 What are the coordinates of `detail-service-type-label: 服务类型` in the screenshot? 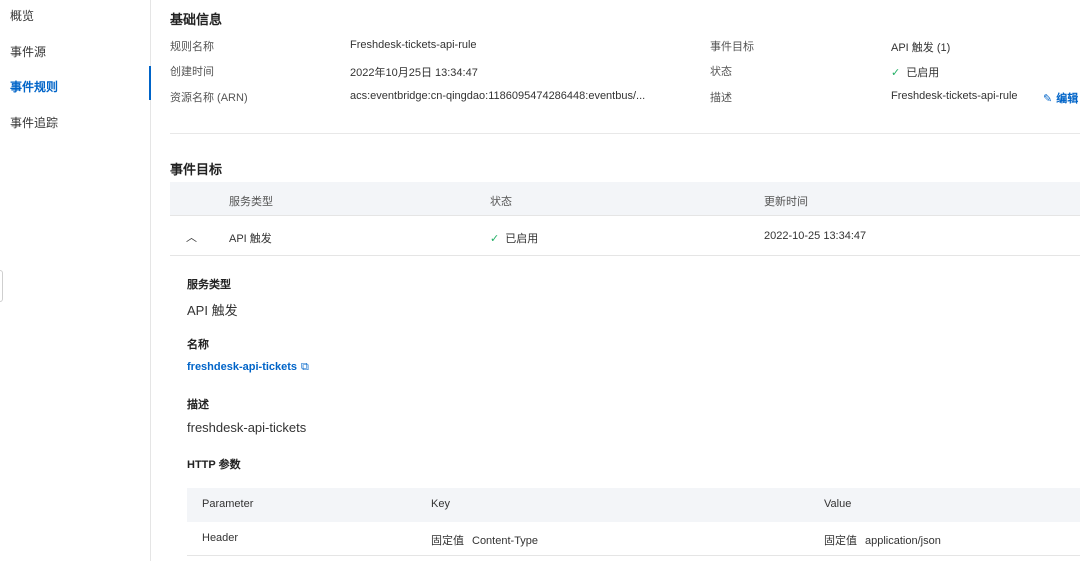 It's located at (209, 285).